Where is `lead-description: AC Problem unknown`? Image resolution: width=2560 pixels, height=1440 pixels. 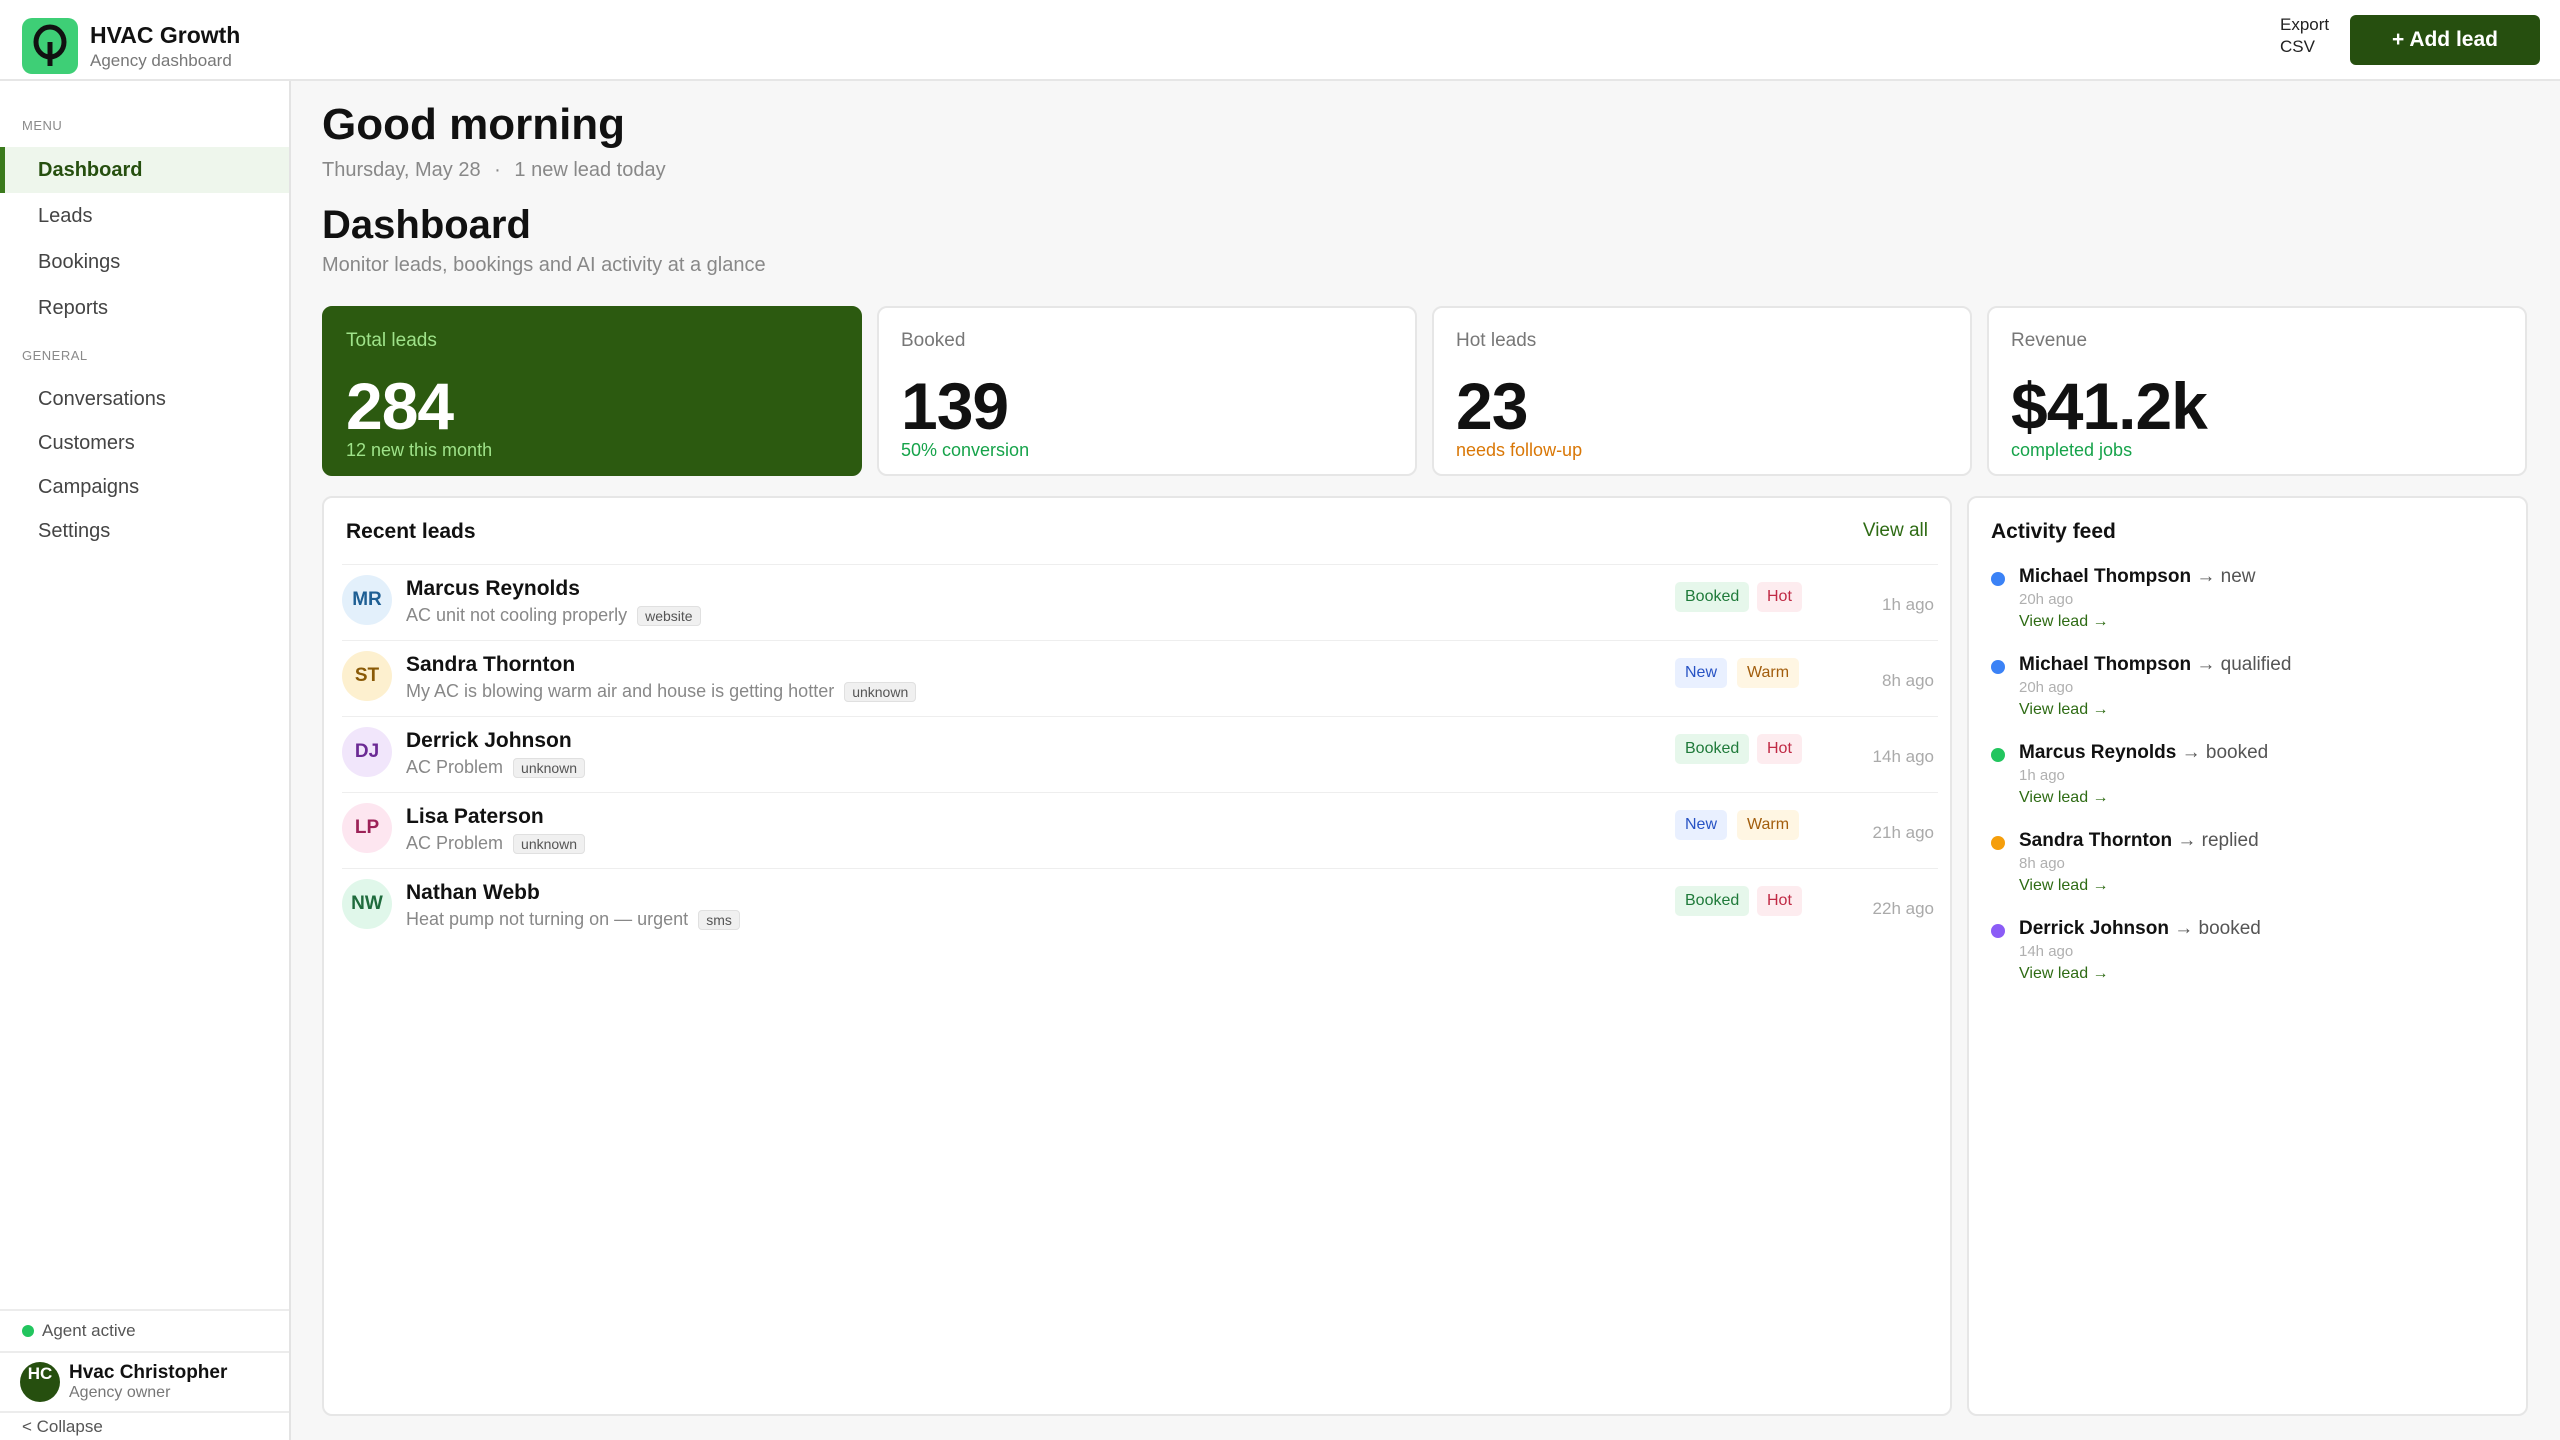
lead-description: AC Problem unknown is located at coordinates (496, 843).